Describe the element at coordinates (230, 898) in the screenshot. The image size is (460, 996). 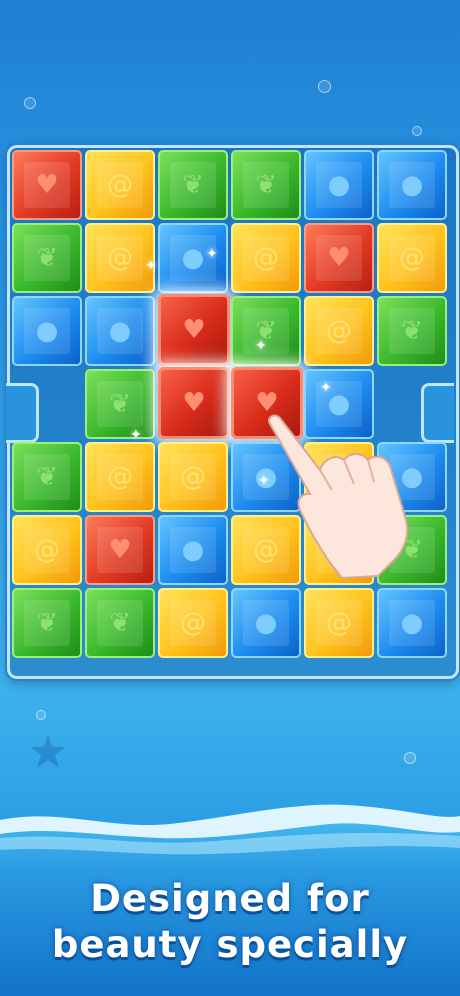
I see `slogan-line-1: Designed for` at that location.